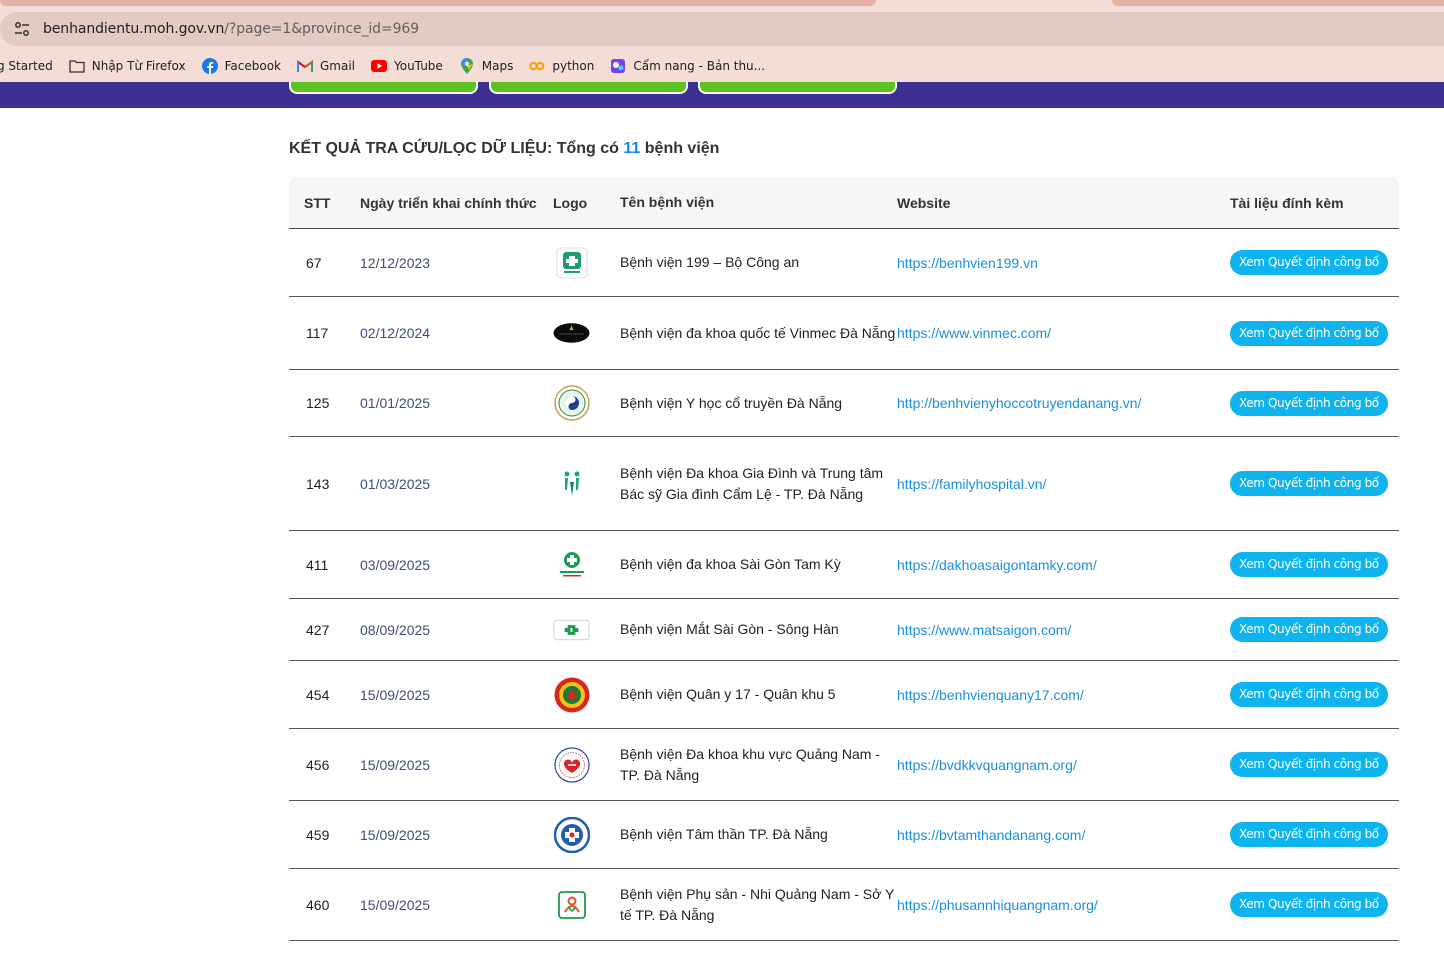 The image size is (1444, 966). Describe the element at coordinates (1063, 695) in the screenshot. I see `cell-website-link: https://benhvienquany17.com/` at that location.